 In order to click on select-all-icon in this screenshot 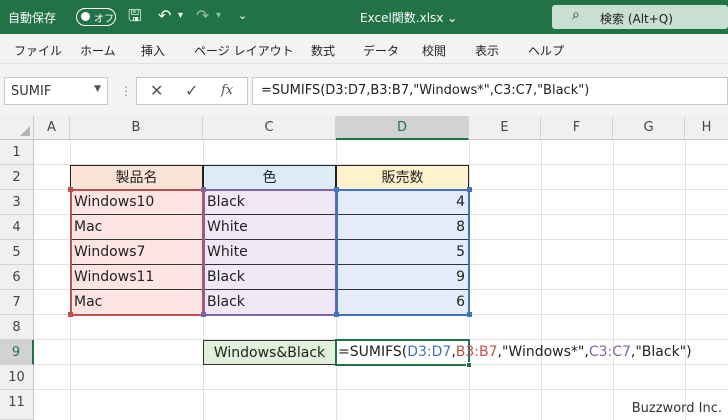, I will do `click(25, 131)`.